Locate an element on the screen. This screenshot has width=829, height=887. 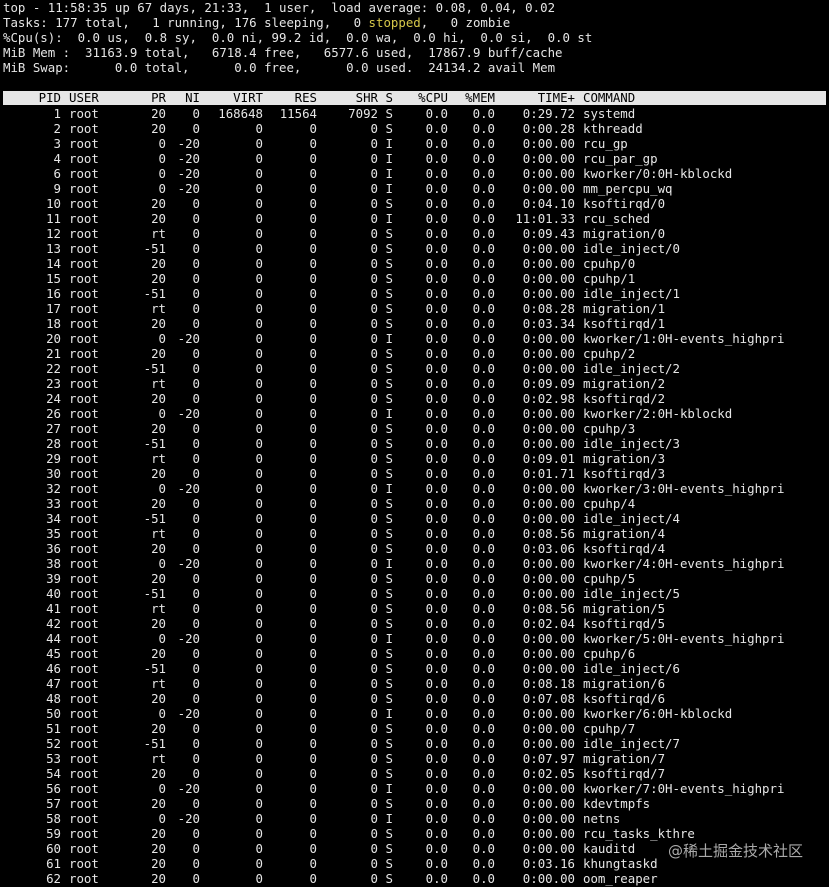
process-command: ksoftirqd/6 is located at coordinates (624, 699).